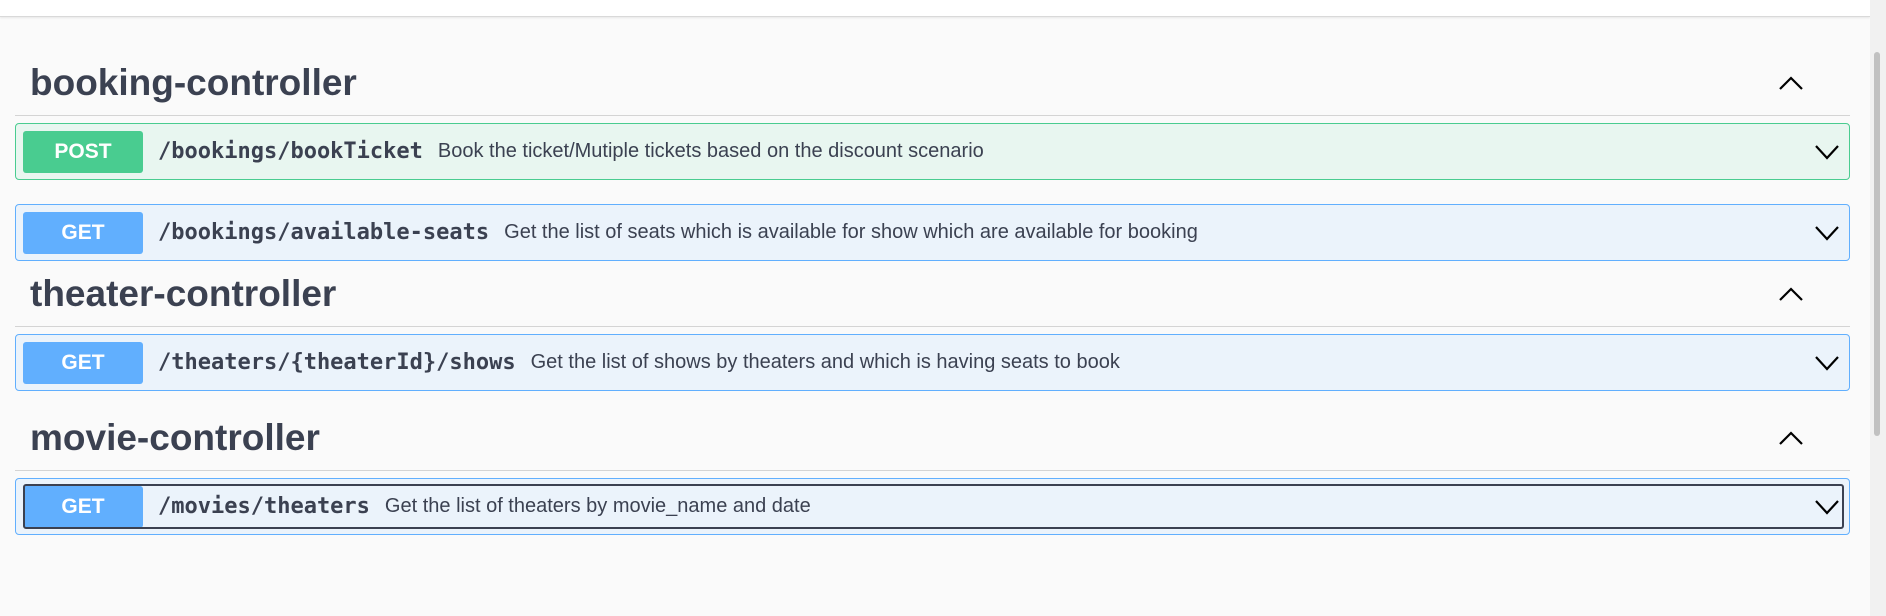 The width and height of the screenshot is (1886, 616). I want to click on section-title: theater-controller, so click(183, 293).